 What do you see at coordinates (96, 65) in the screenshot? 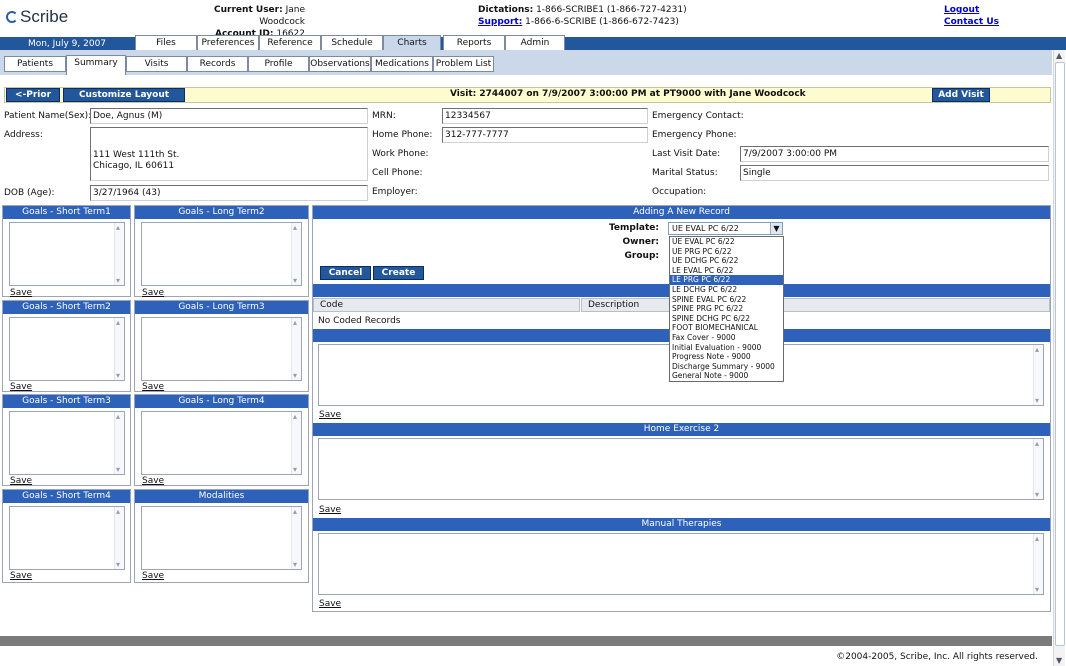
I see `subtab-summary: Summary` at bounding box center [96, 65].